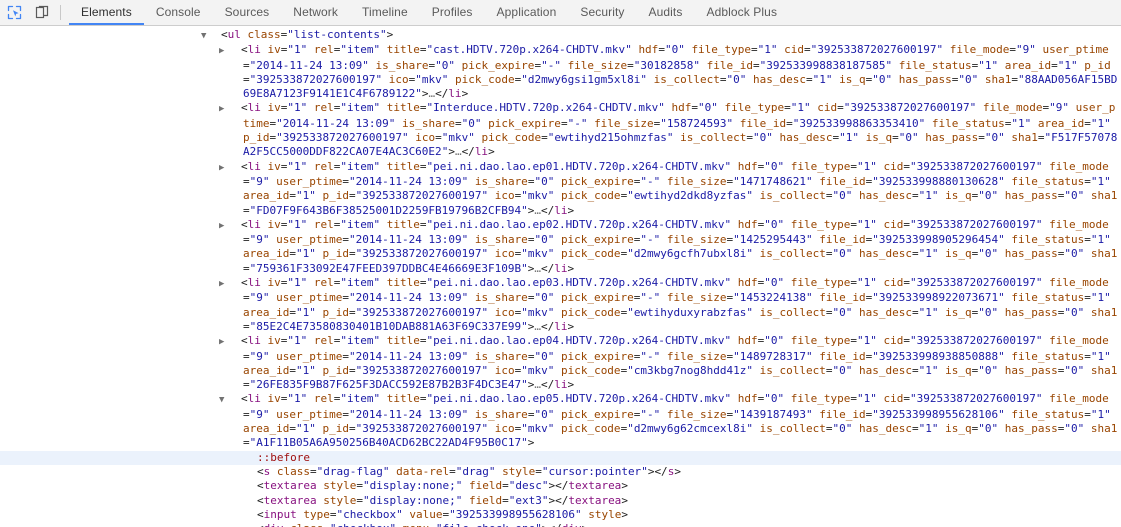 Image resolution: width=1121 pixels, height=527 pixels. I want to click on tab-adblock-plus: Adblock Plus, so click(741, 12).